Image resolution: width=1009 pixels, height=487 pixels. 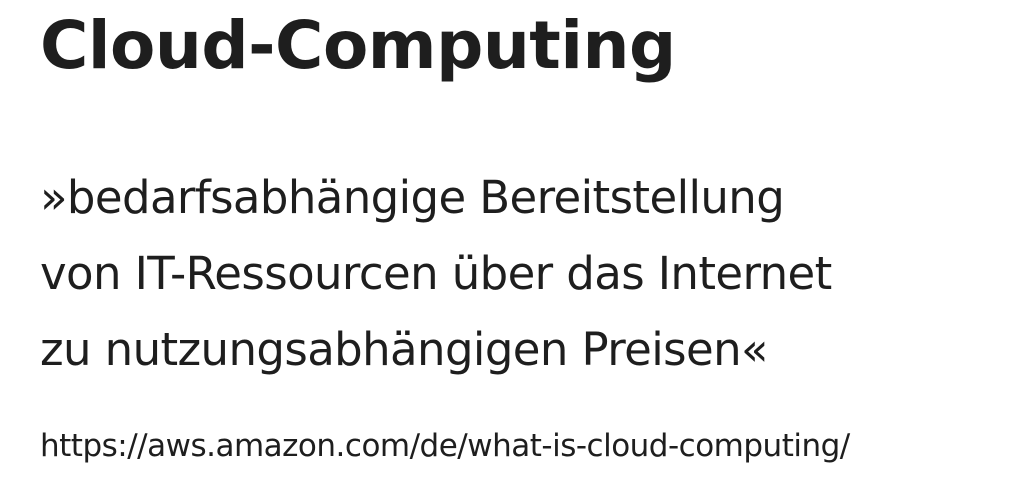 I want to click on quote-line-1: »bedarfsabhängige Bereitstellung, so click(x=412, y=197).